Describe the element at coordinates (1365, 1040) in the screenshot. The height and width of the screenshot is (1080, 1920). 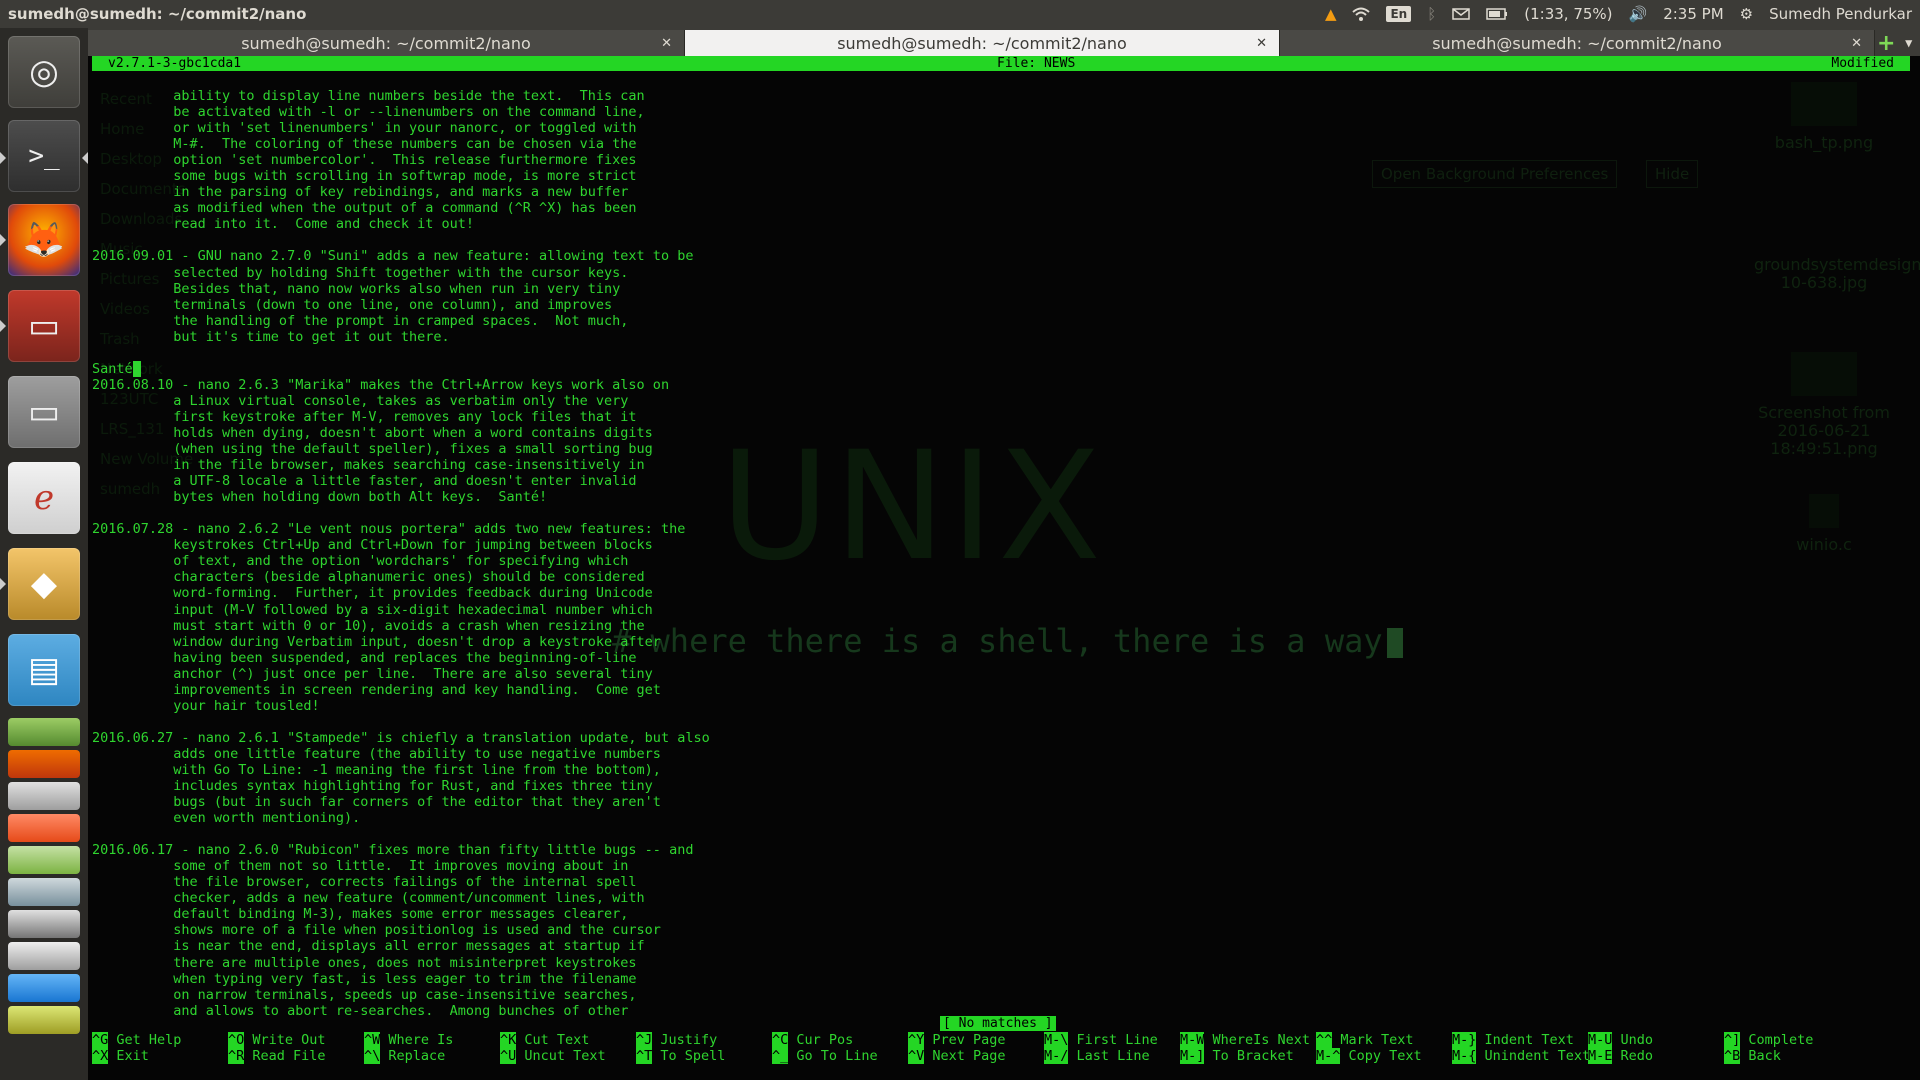
I see `shortcut-mark-text: ^^ Mark Text` at that location.